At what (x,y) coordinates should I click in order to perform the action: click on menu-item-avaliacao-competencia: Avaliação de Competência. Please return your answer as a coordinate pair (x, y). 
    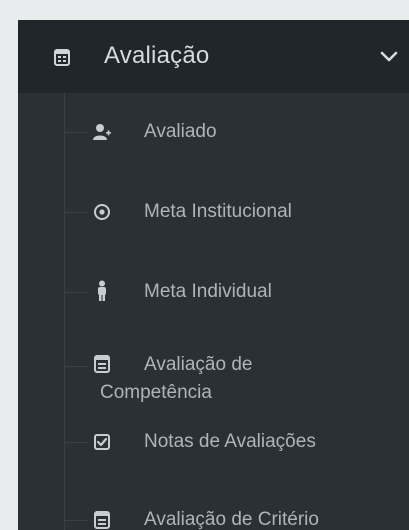
    Looking at the image, I should click on (213, 377).